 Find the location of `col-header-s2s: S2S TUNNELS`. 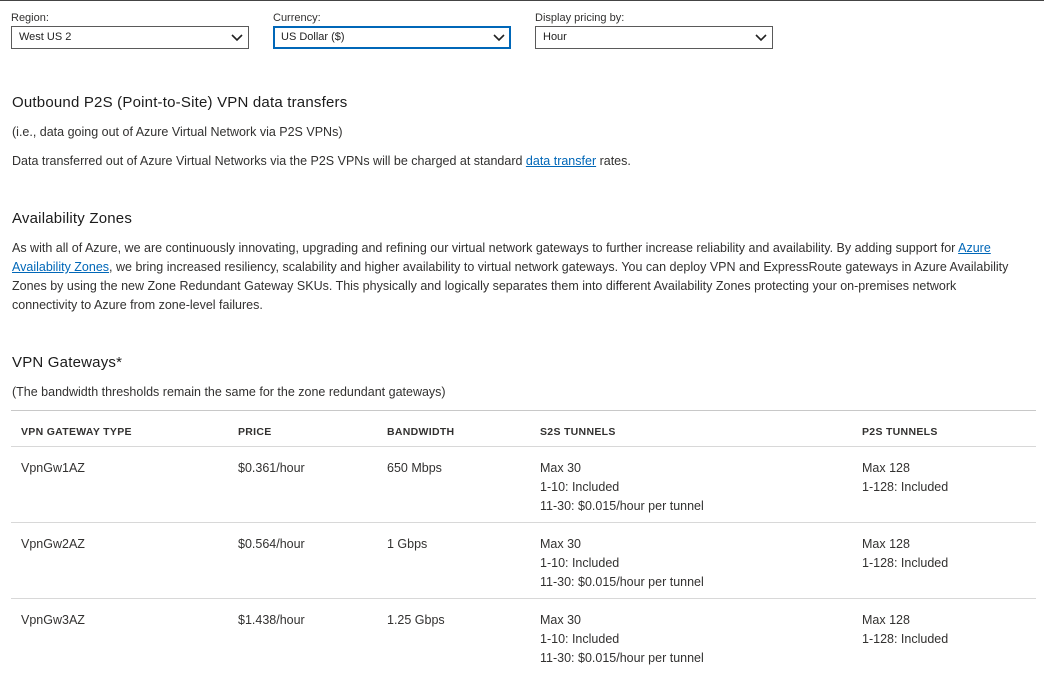

col-header-s2s: S2S TUNNELS is located at coordinates (578, 432).